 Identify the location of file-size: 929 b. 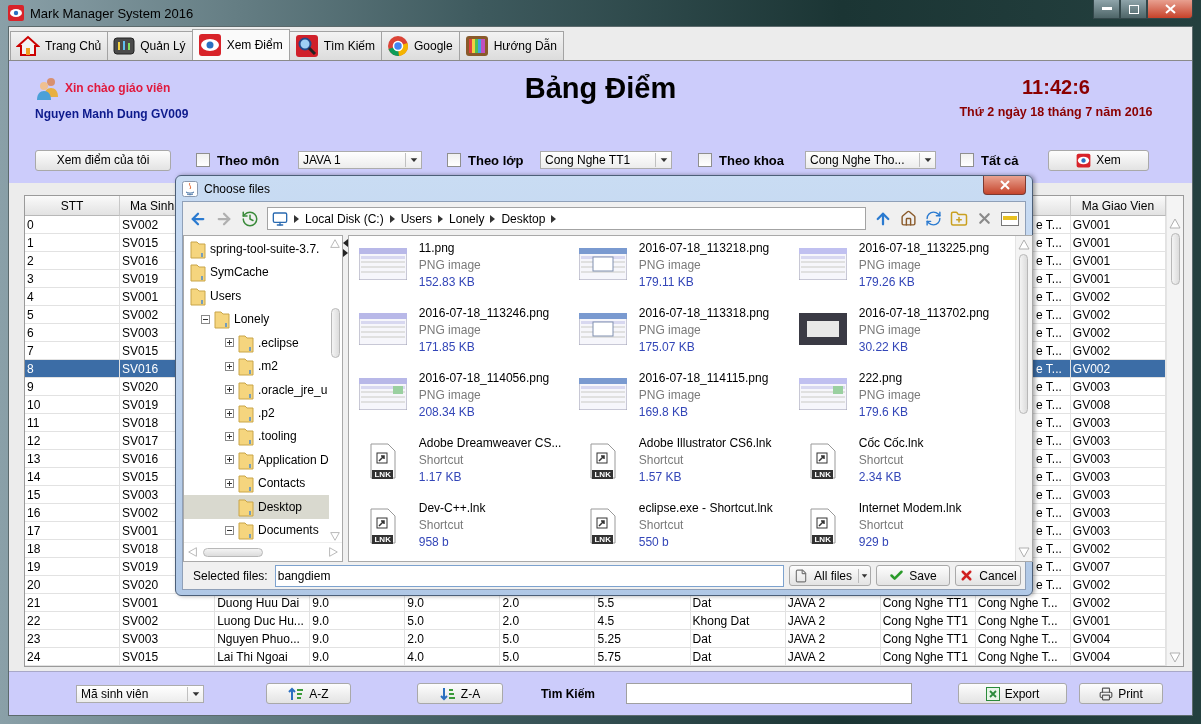
(874, 542).